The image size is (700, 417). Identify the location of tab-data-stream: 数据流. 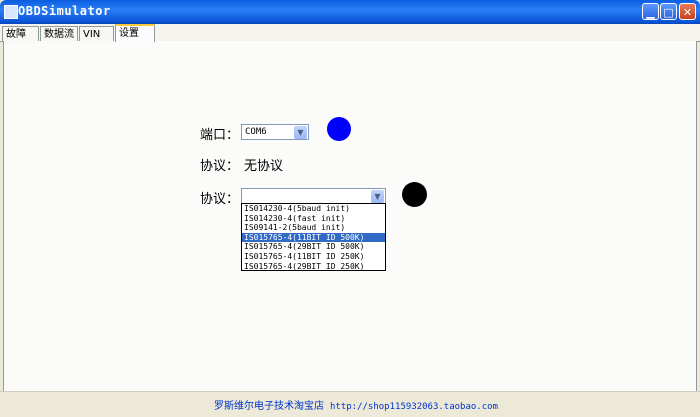
(59, 33).